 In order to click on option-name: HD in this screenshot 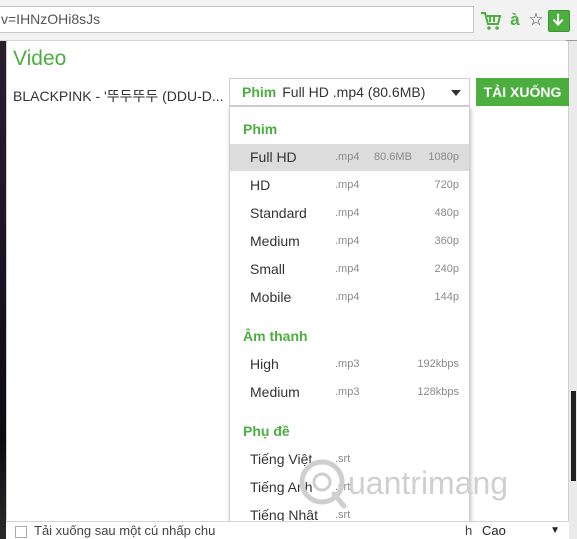, I will do `click(260, 185)`.